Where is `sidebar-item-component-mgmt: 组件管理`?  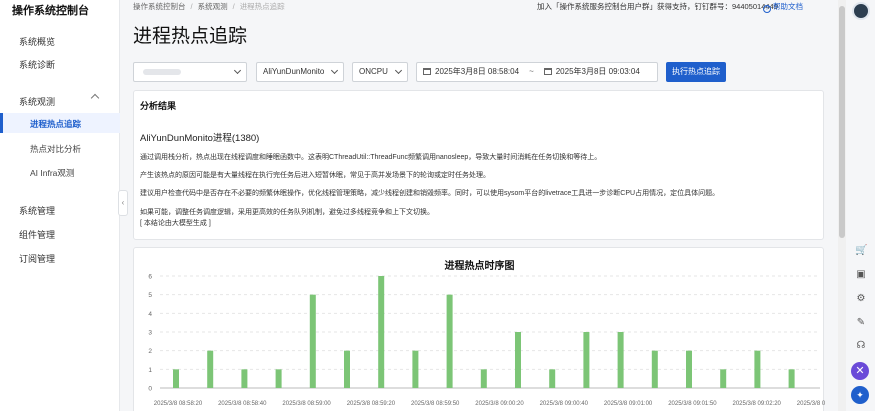 sidebar-item-component-mgmt: 组件管理 is located at coordinates (37, 234).